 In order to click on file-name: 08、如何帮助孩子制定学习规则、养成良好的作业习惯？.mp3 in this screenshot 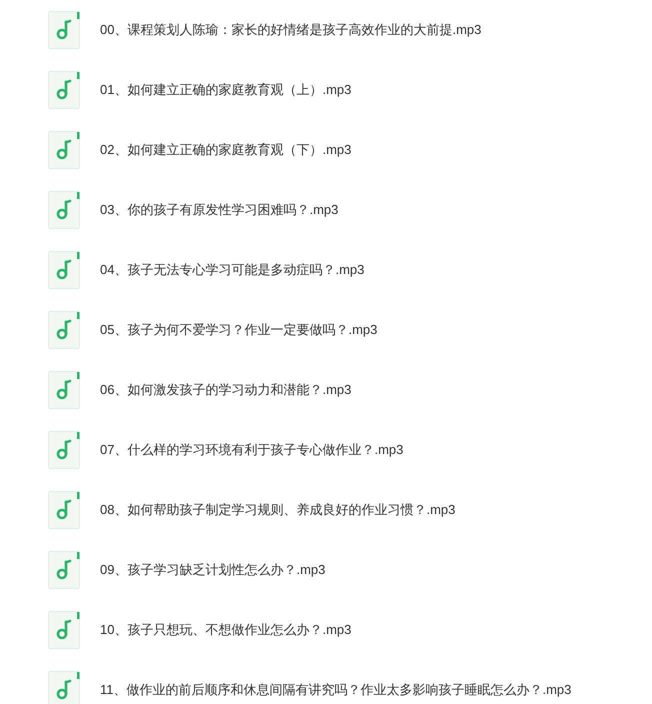, I will do `click(278, 510)`.